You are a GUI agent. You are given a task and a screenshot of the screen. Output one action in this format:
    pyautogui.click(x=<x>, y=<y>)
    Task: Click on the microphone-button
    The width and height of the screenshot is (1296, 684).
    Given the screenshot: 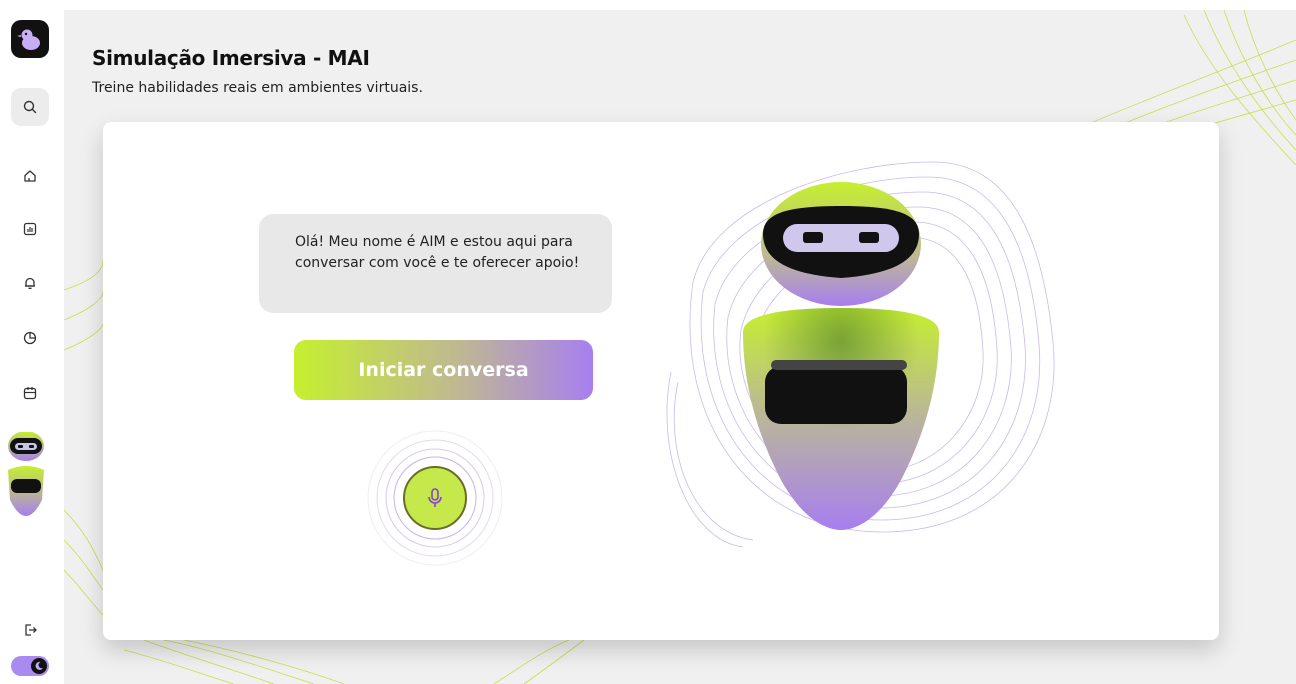 What is the action you would take?
    pyautogui.click(x=435, y=498)
    